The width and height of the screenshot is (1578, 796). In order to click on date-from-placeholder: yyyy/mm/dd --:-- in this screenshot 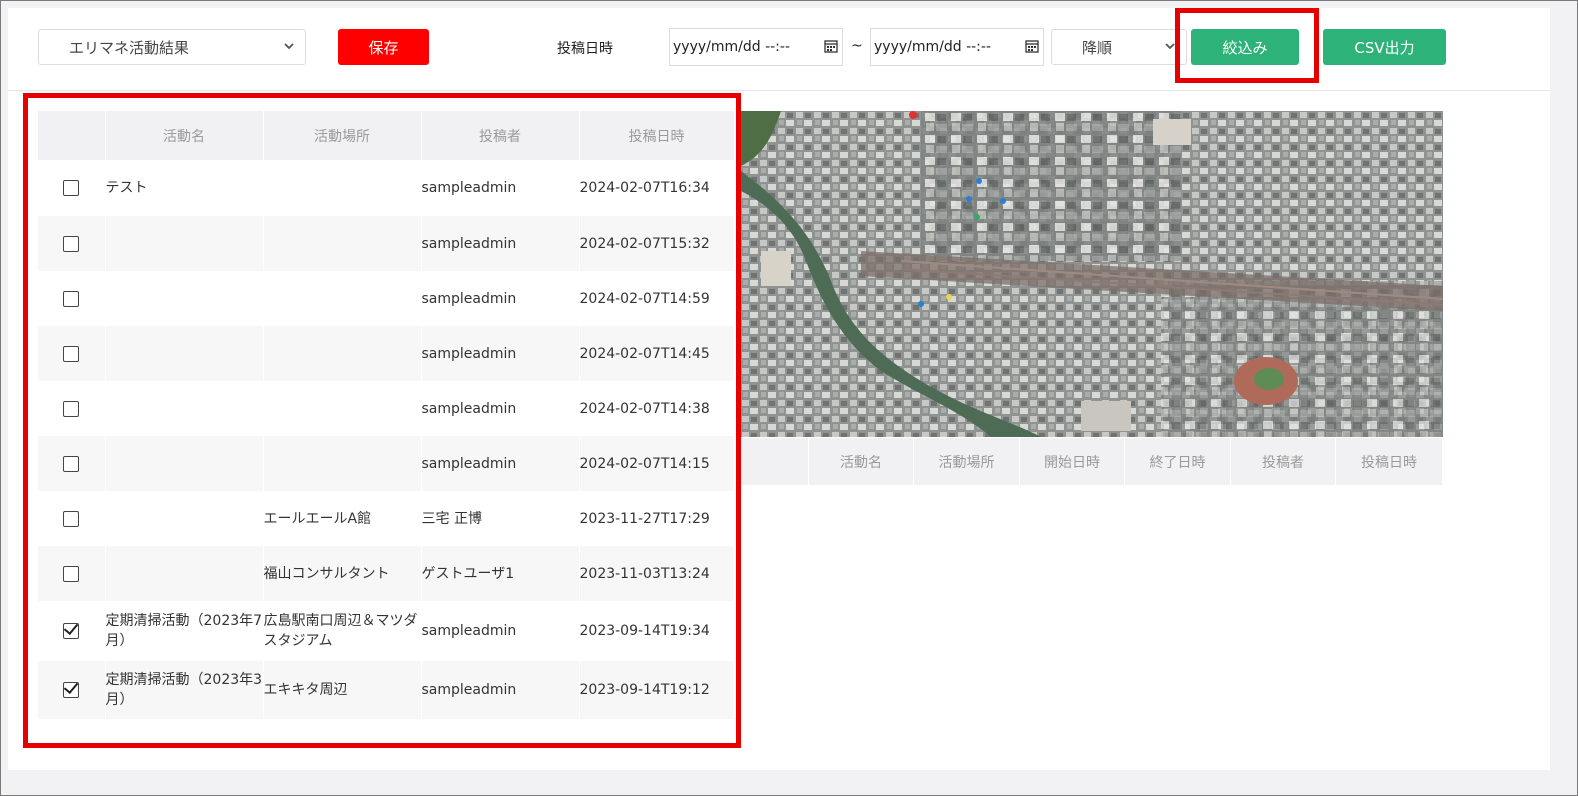, I will do `click(731, 47)`.